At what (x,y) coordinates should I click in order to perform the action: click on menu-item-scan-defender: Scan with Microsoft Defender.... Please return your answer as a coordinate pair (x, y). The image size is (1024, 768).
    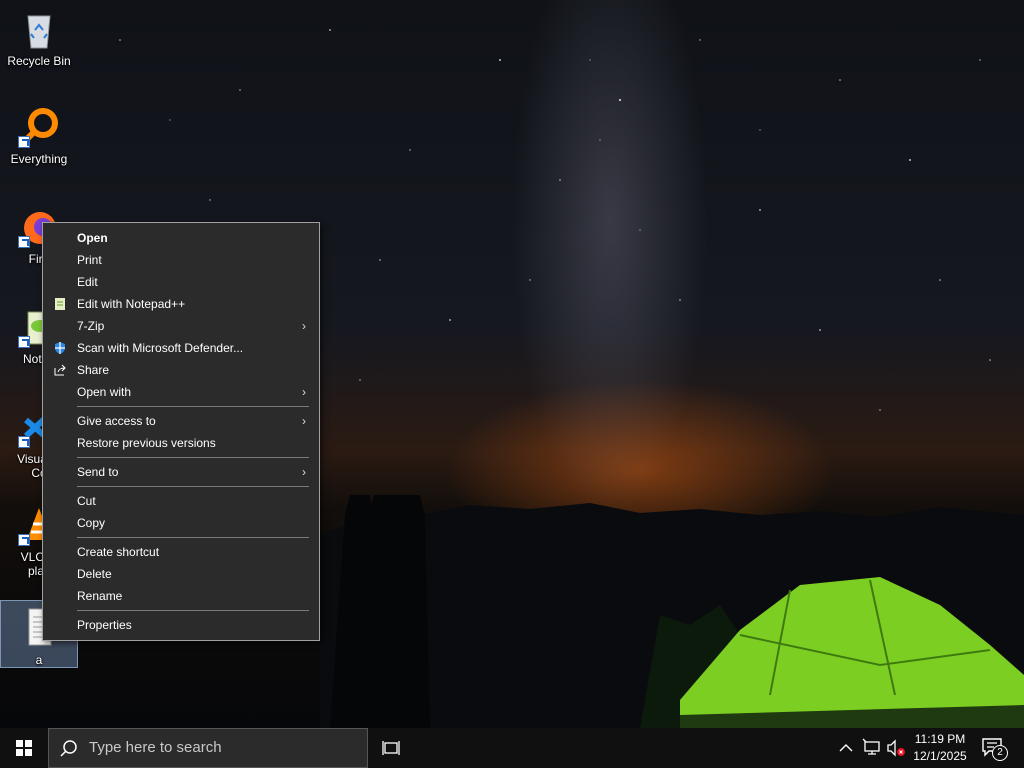
    Looking at the image, I should click on (181, 348).